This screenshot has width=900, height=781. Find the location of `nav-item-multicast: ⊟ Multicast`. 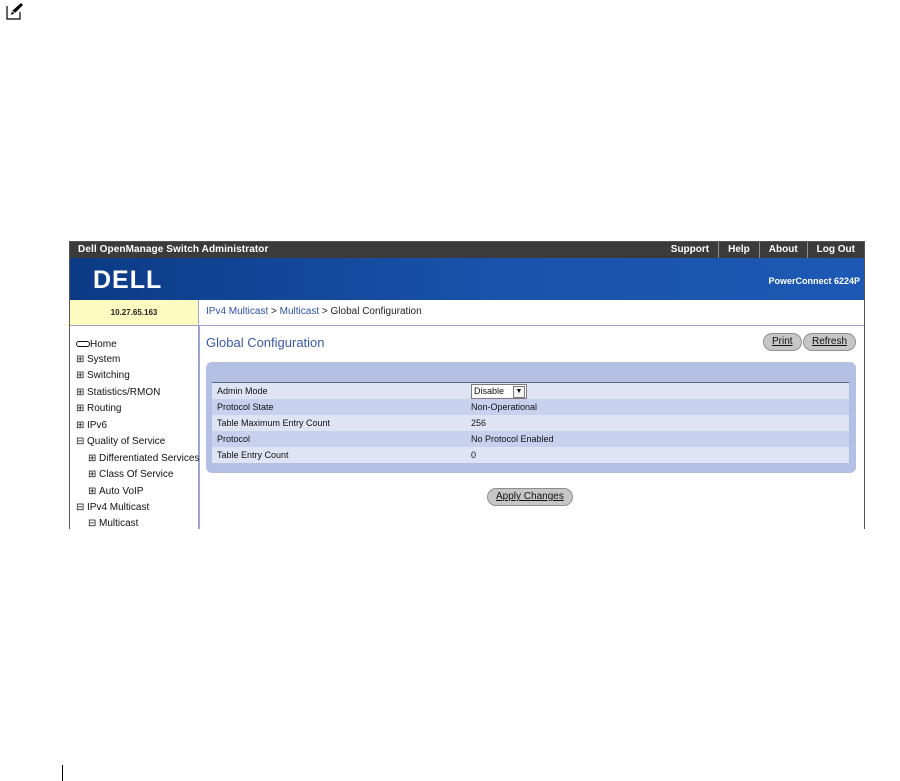

nav-item-multicast: ⊟ Multicast is located at coordinates (113, 523).